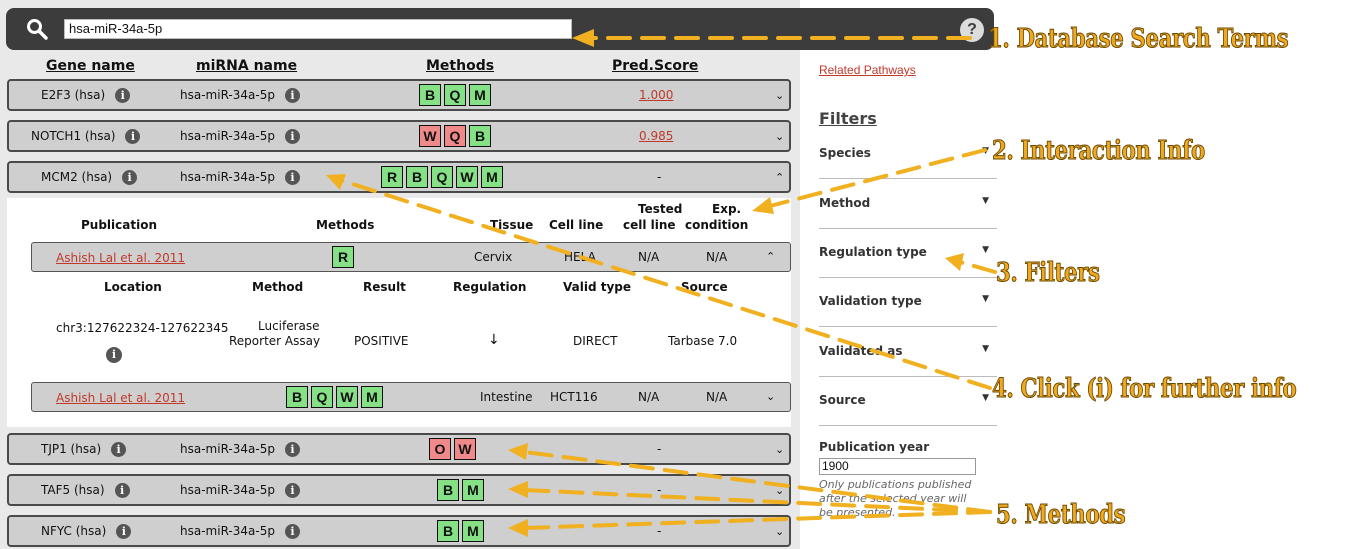 The width and height of the screenshot is (1352, 549). I want to click on annotation-click-info: 4. Click (i) for further info, so click(1145, 389).